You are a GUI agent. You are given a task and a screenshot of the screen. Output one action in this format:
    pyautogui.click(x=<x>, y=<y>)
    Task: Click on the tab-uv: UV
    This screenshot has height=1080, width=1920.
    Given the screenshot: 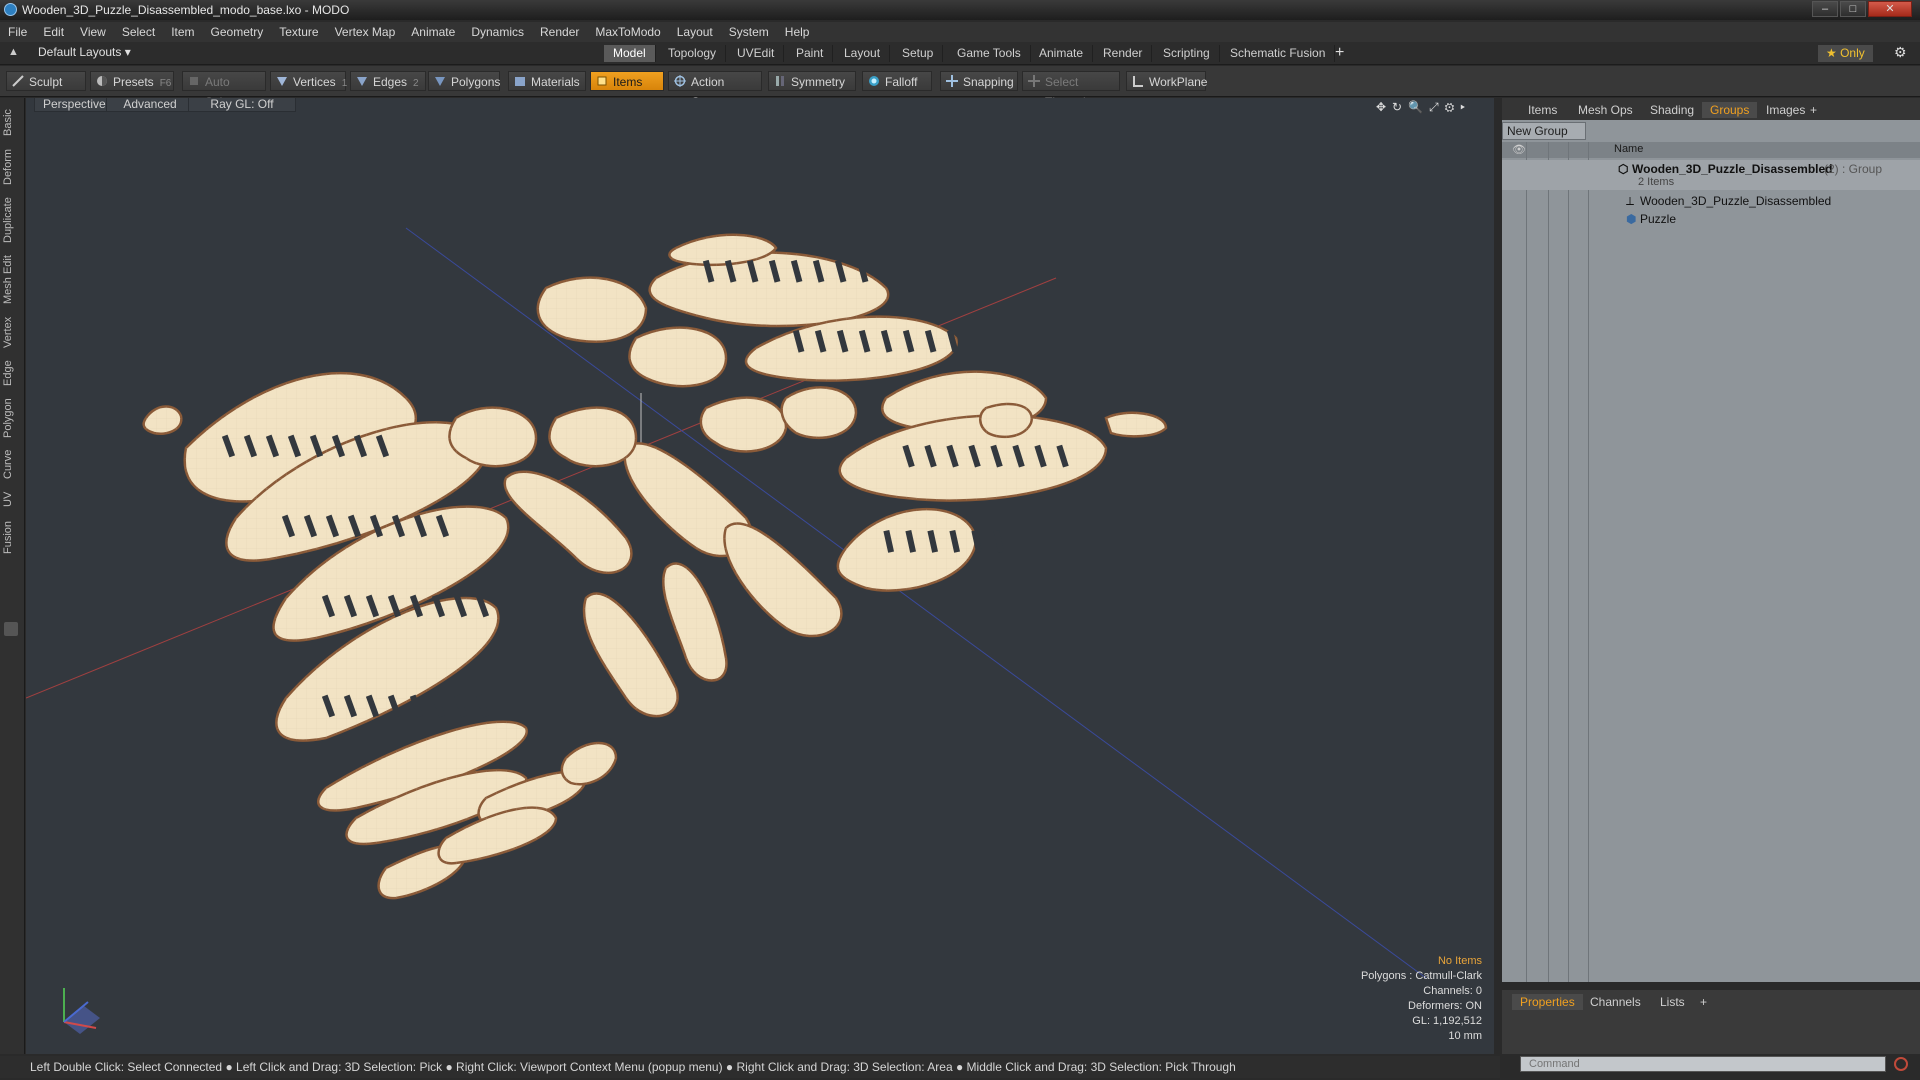 What is the action you would take?
    pyautogui.click(x=12, y=499)
    